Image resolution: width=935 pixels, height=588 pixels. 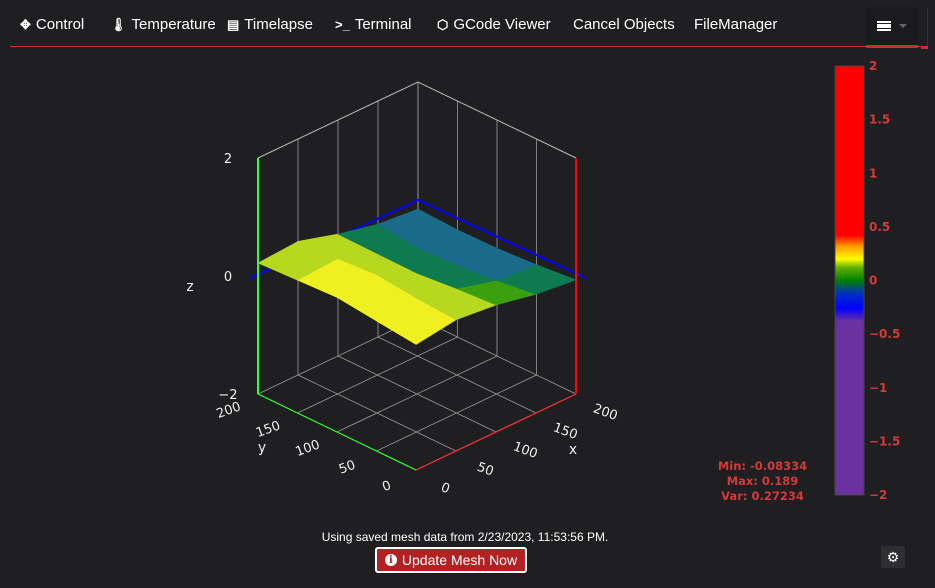 What do you see at coordinates (884, 441) in the screenshot?
I see `colorbar-tick-label: −1.5` at bounding box center [884, 441].